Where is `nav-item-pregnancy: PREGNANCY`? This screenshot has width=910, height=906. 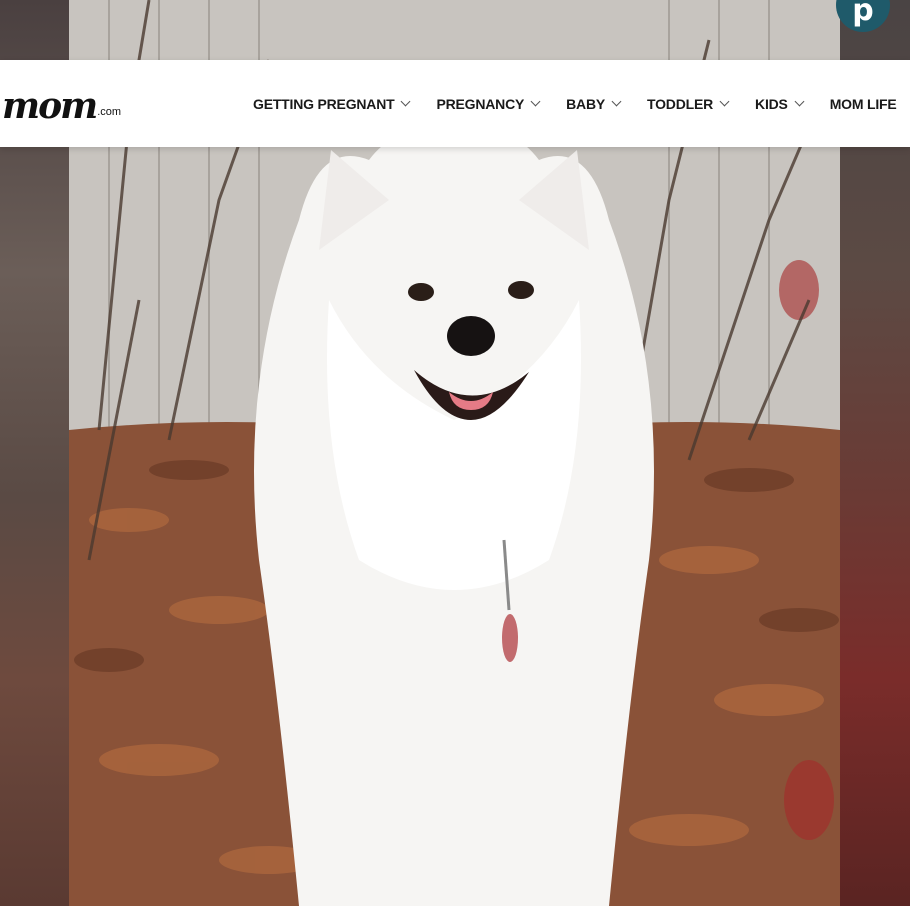
nav-item-pregnancy: PREGNANCY is located at coordinates (488, 103).